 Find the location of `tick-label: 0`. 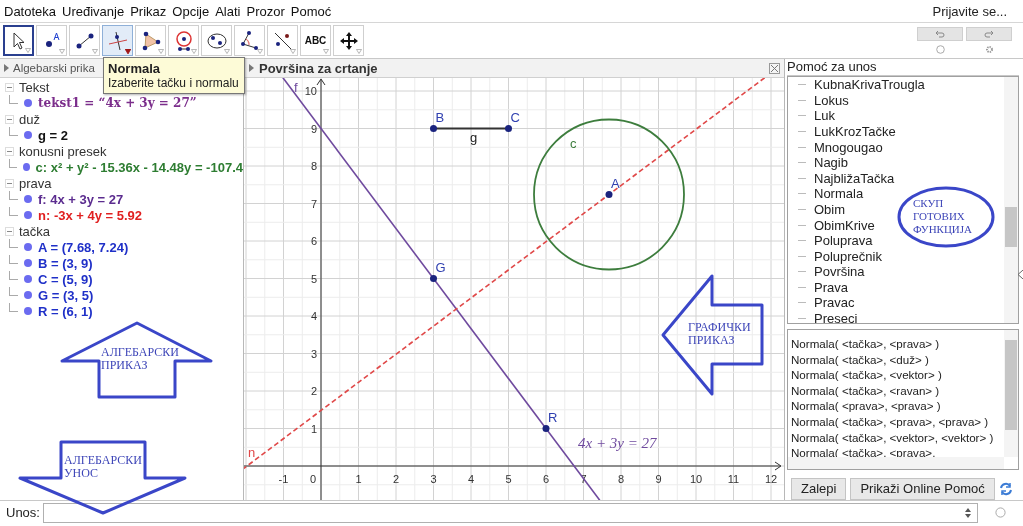

tick-label: 0 is located at coordinates (313, 479).